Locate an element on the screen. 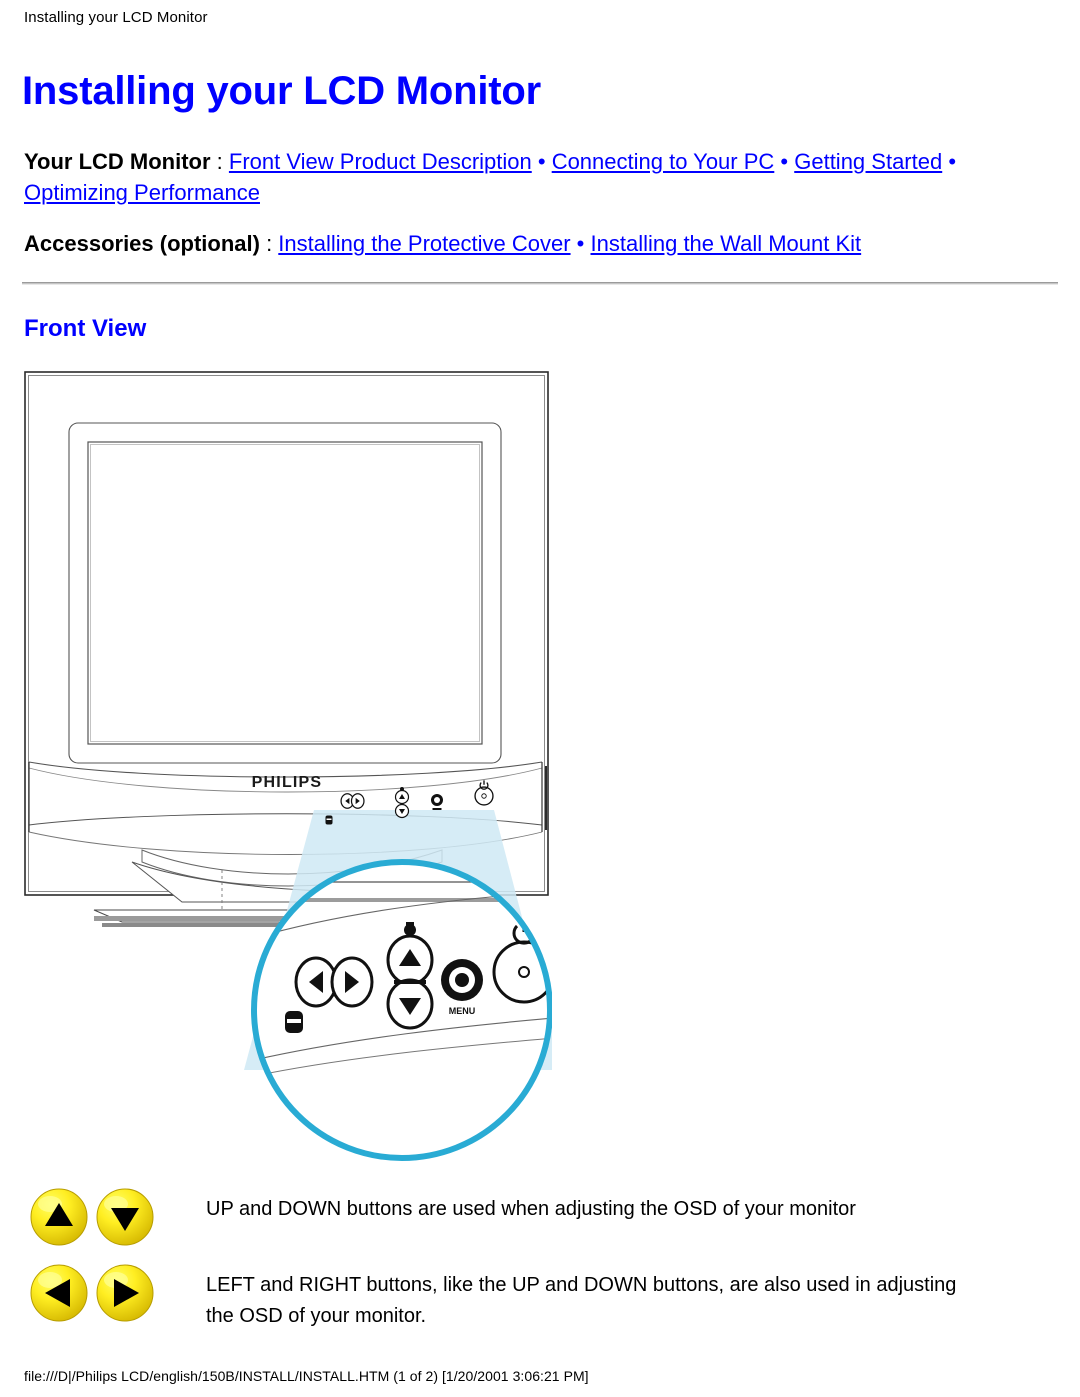 The width and height of the screenshot is (1080, 1397). up-arrow-button-icon is located at coordinates (59, 1217).